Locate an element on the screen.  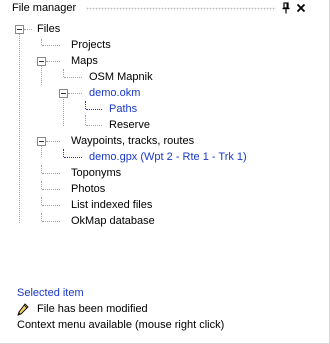
tree-item-label: demo.gpx (Wpt 2 - Rte 1 - Trk 1) is located at coordinates (168, 157).